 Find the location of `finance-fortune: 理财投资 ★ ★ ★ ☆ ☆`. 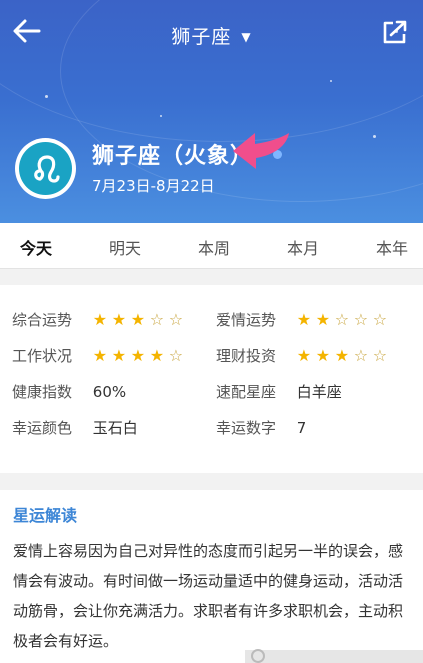

finance-fortune: 理财投资 ★ ★ ★ ☆ ☆ is located at coordinates (304, 355).